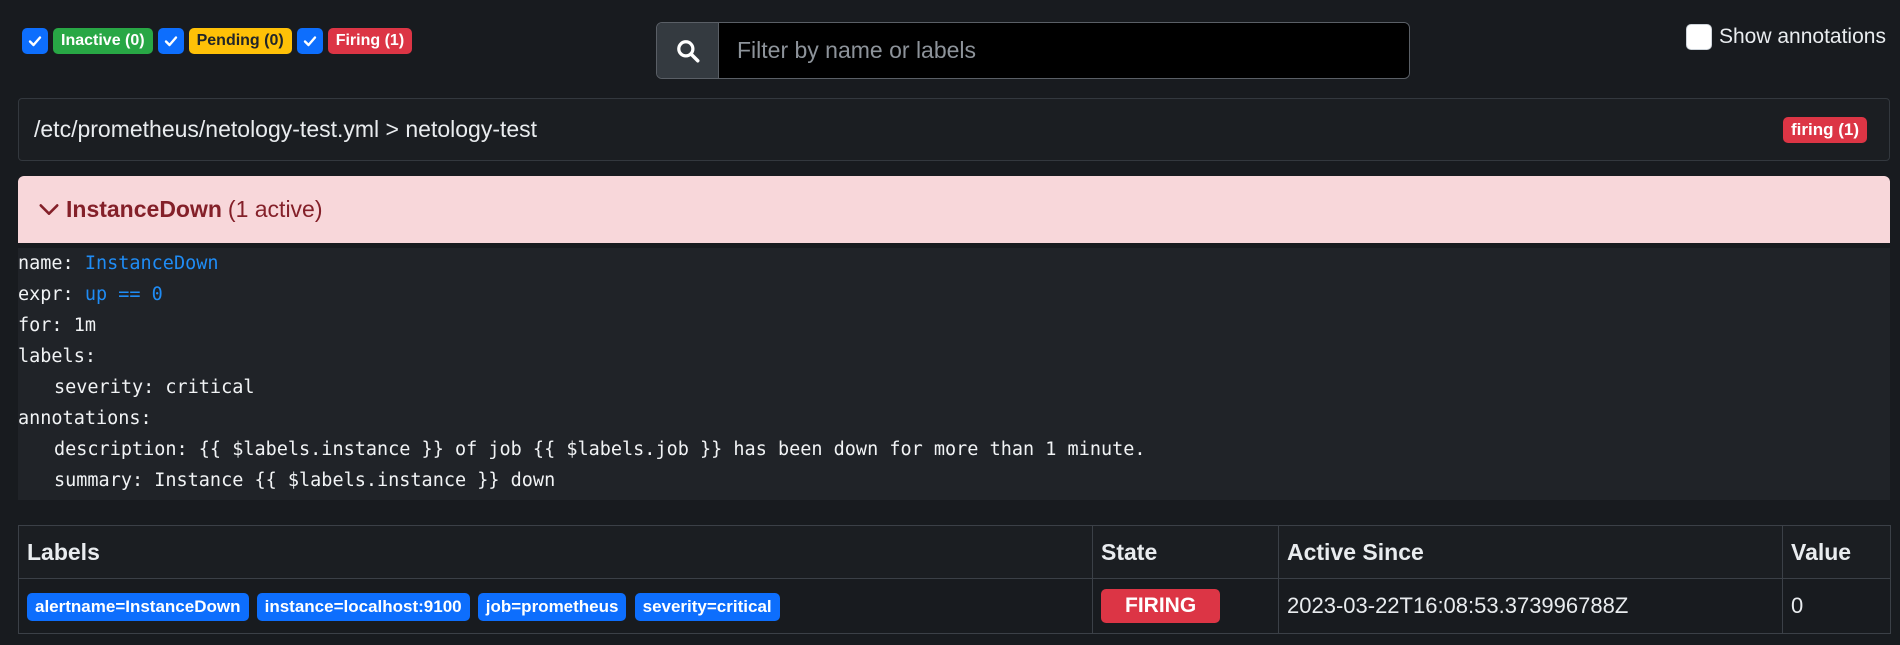  I want to click on column-header-labels: Labels, so click(555, 552).